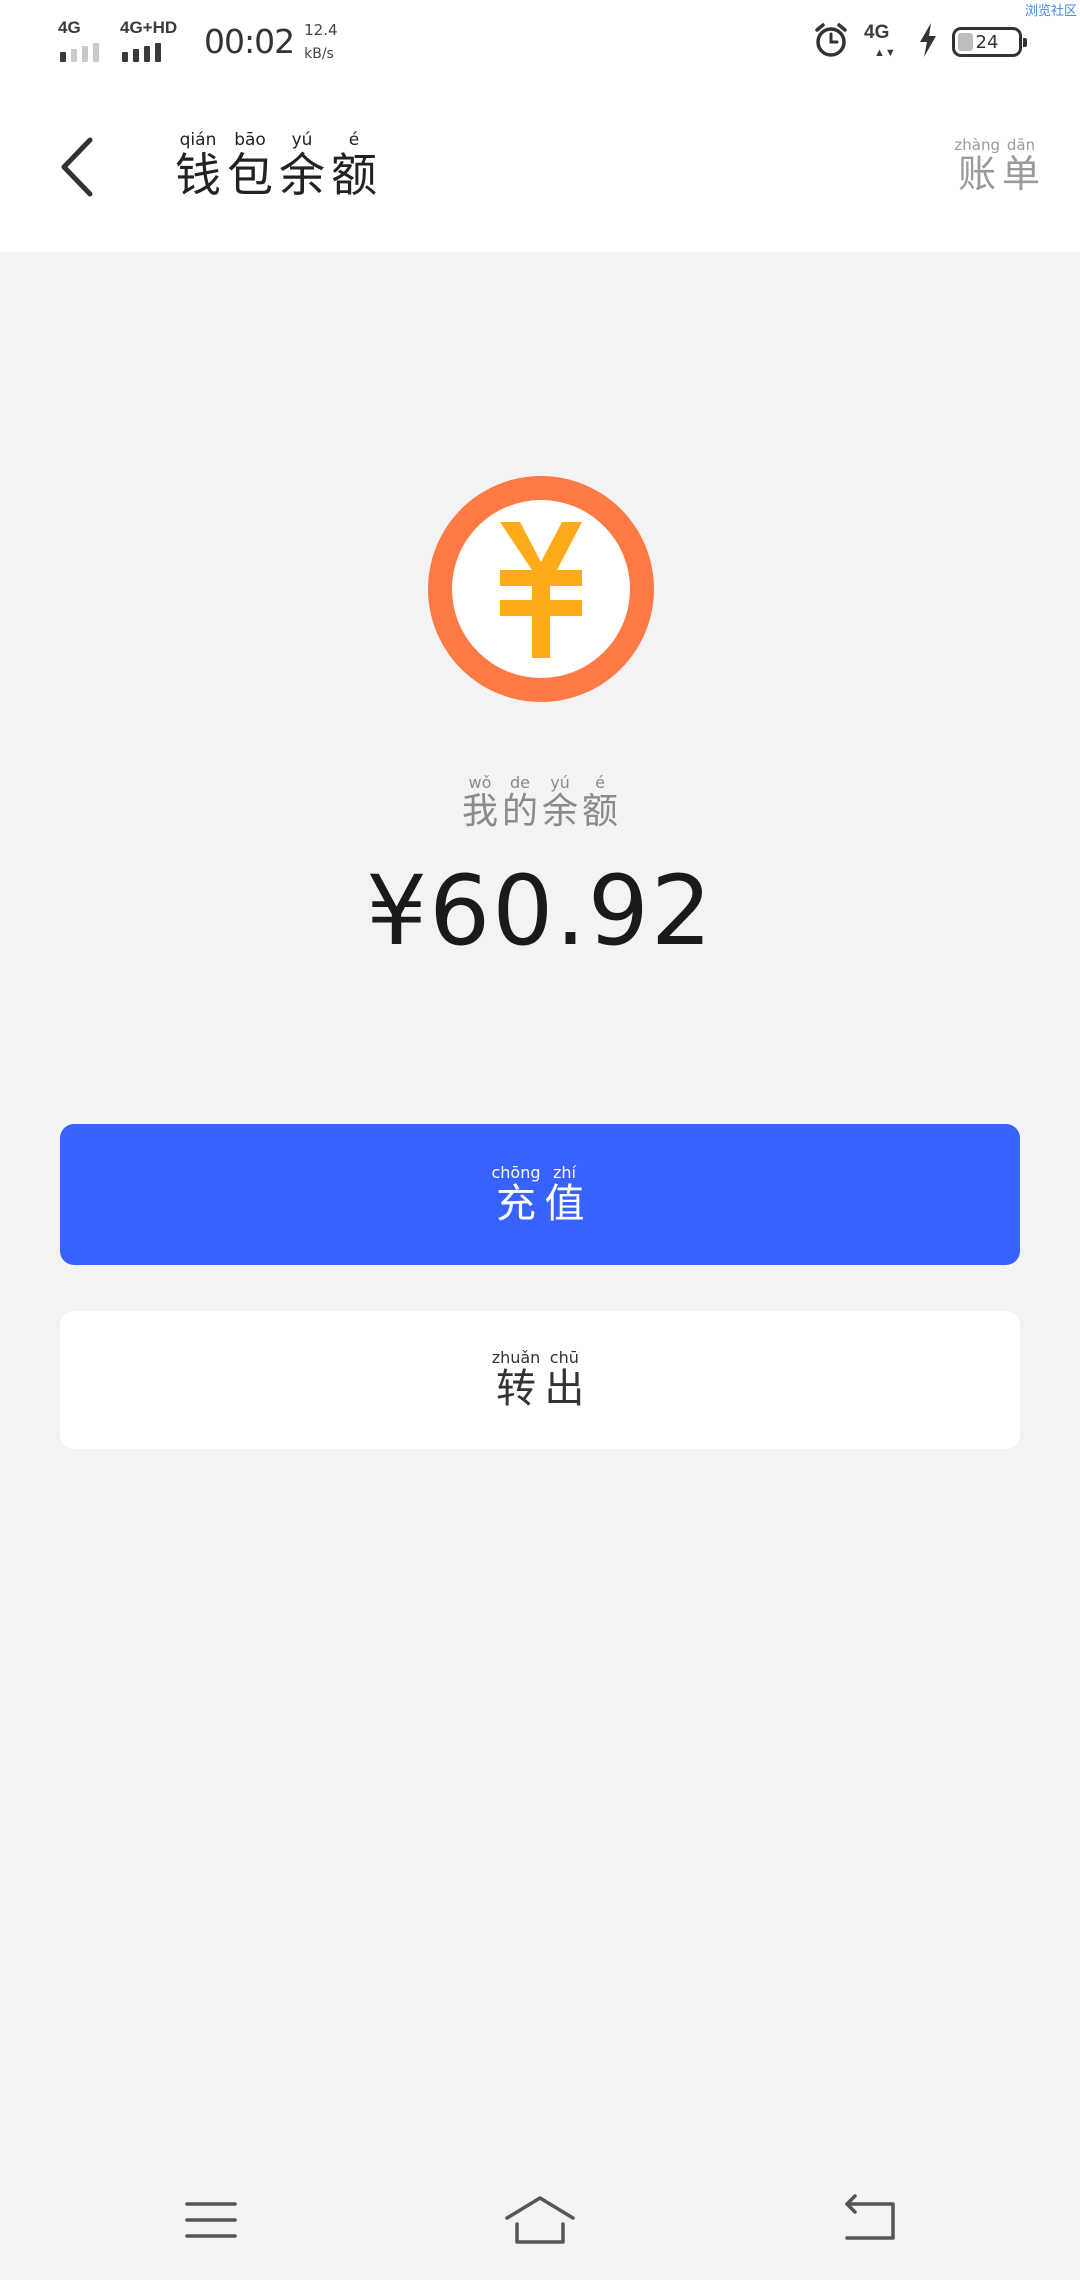  Describe the element at coordinates (516, 1380) in the screenshot. I see `withdraw-char: zhuǎn 转` at that location.